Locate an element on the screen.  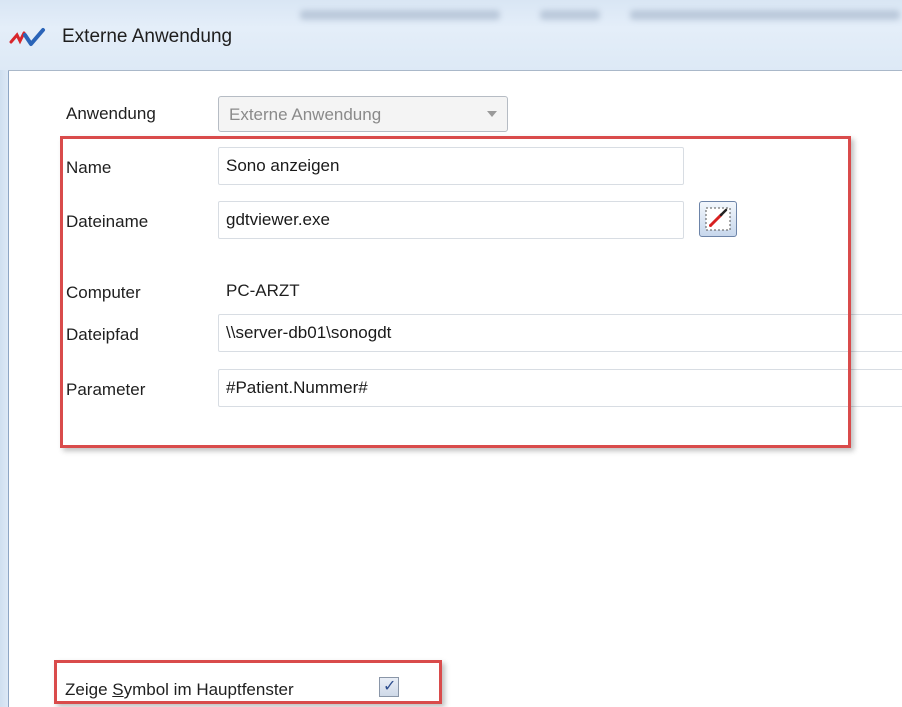
app-logo-icon is located at coordinates (27, 37).